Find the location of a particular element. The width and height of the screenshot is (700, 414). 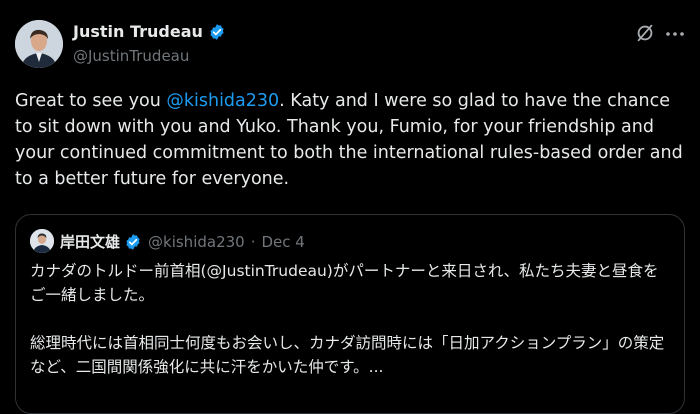

tweet-text-part: Great to see you is located at coordinates (91, 101).